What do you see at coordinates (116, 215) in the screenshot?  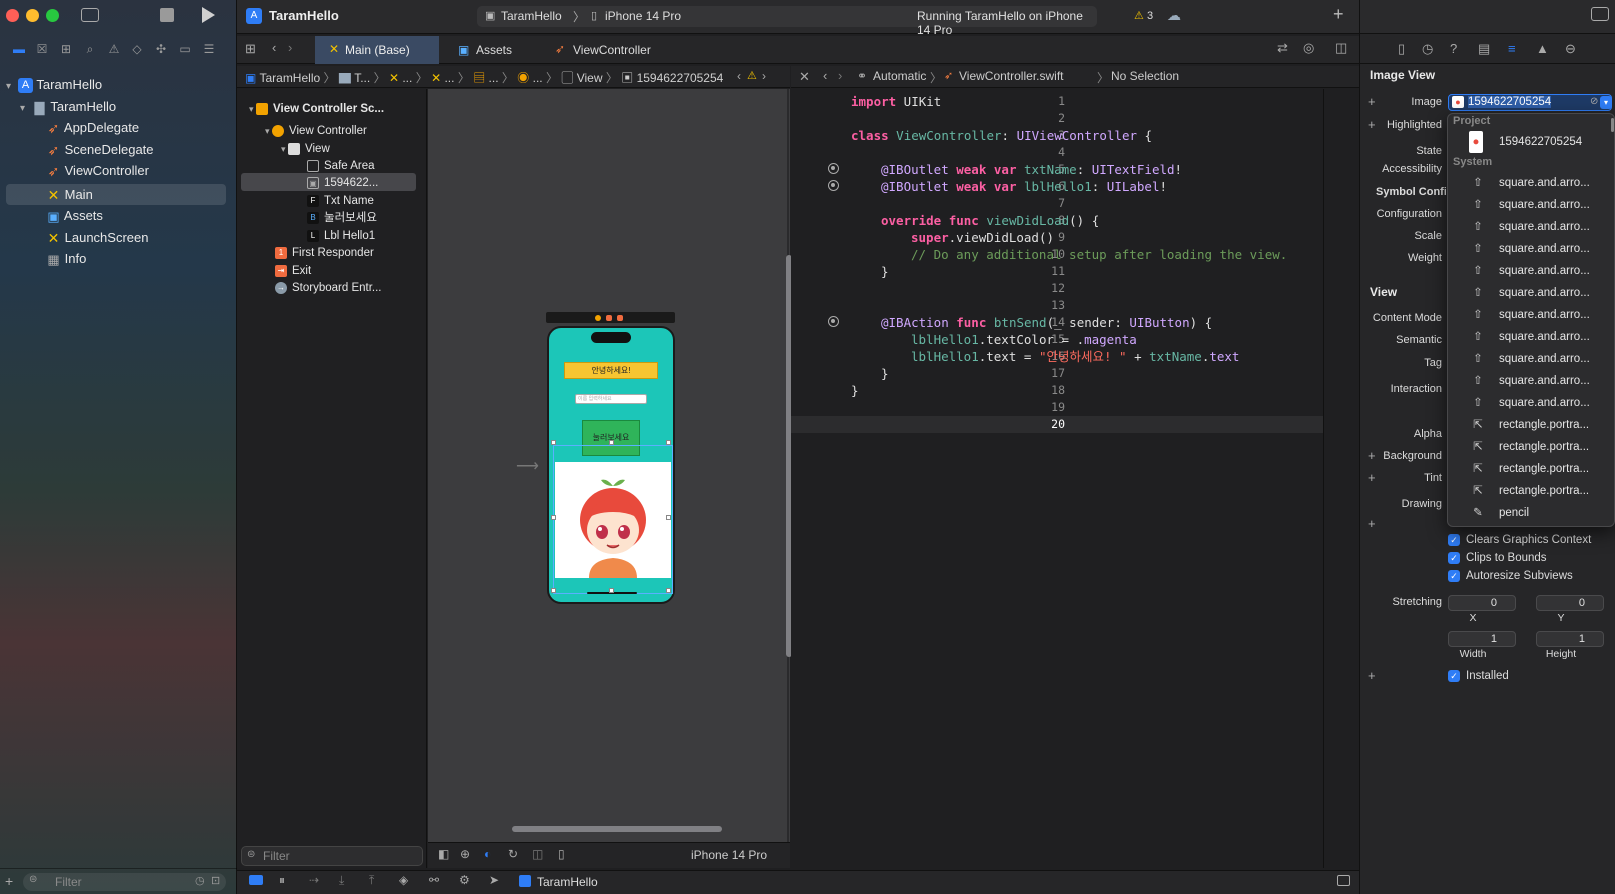 I see `tree-item-assets: ▣ Assets` at bounding box center [116, 215].